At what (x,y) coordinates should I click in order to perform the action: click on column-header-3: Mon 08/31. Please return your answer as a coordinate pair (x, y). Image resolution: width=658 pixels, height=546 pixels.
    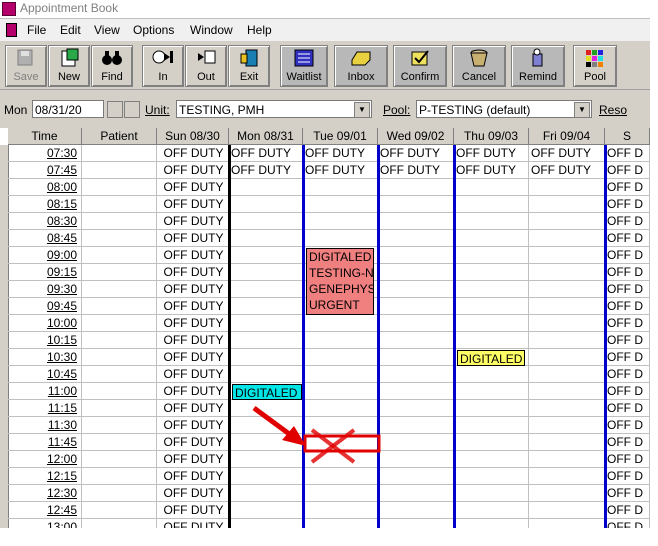
    Looking at the image, I should click on (266, 136).